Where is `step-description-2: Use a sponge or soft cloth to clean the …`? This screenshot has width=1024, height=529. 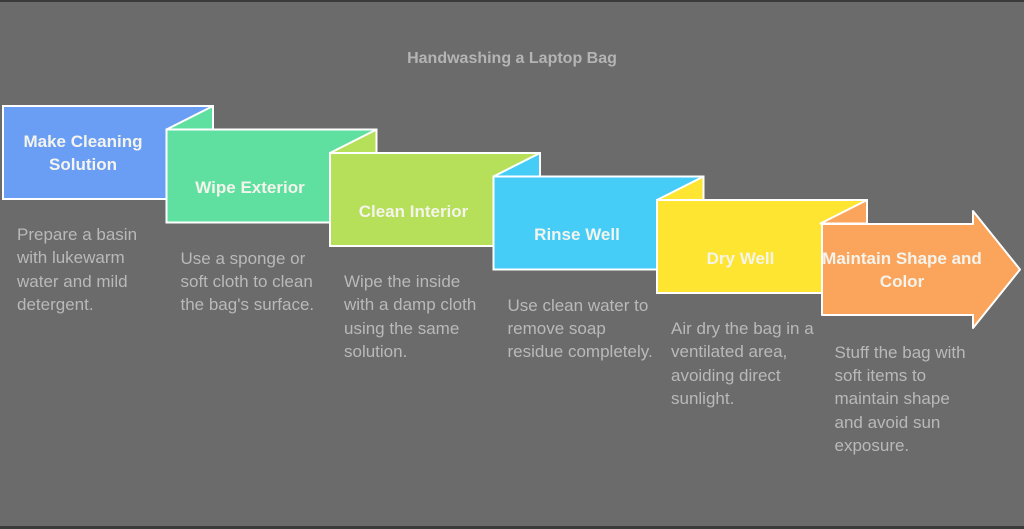
step-description-2: Use a sponge or soft cloth to clean the … is located at coordinates (247, 281).